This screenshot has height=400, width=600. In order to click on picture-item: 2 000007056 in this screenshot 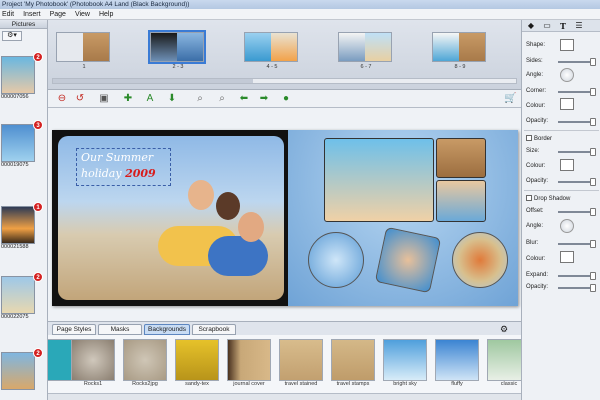, I will do `click(22, 76)`.